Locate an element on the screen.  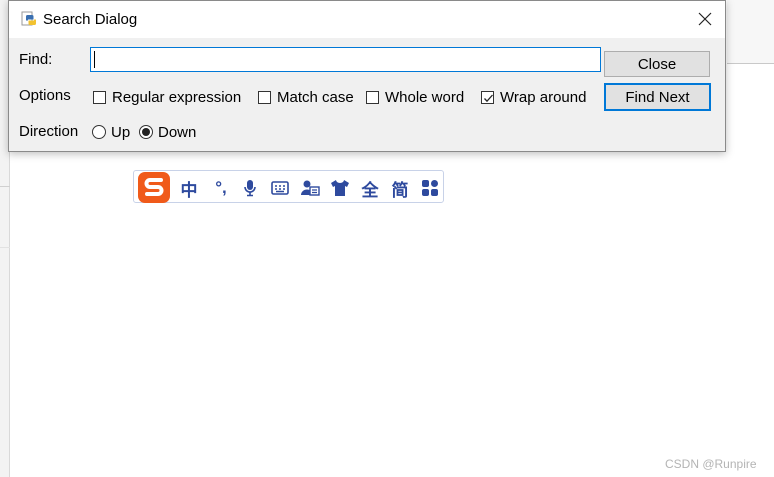
option-label: Match case is located at coordinates (315, 97).